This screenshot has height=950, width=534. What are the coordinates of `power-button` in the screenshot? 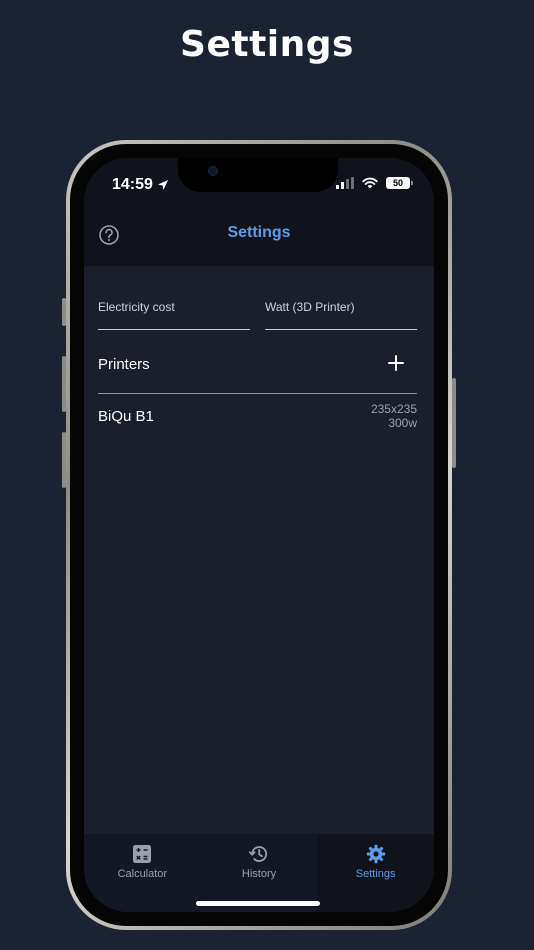 It's located at (454, 423).